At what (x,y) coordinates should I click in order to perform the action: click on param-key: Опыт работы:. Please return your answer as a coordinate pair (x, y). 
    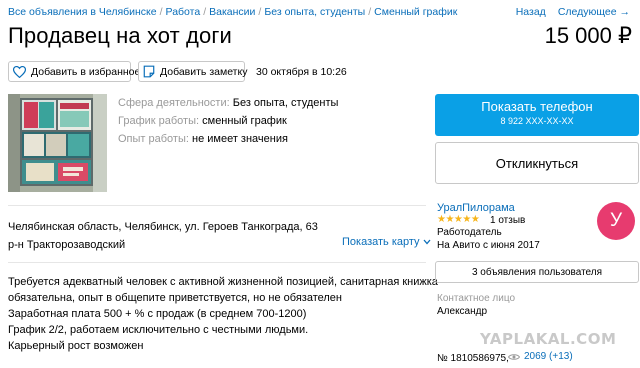
    Looking at the image, I should click on (153, 139).